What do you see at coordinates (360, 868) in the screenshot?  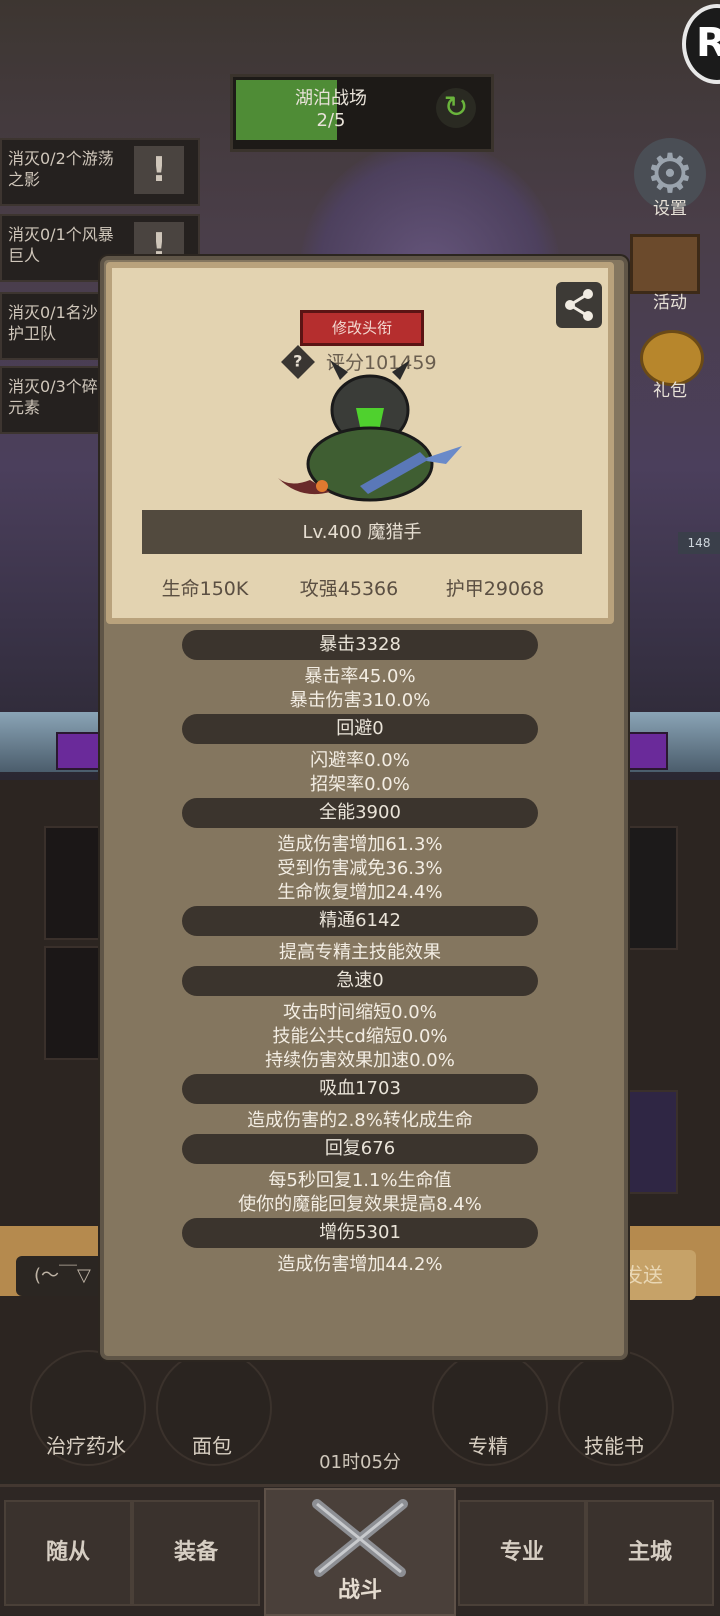 I see `stat-line: 受到伤害减免36.3%` at bounding box center [360, 868].